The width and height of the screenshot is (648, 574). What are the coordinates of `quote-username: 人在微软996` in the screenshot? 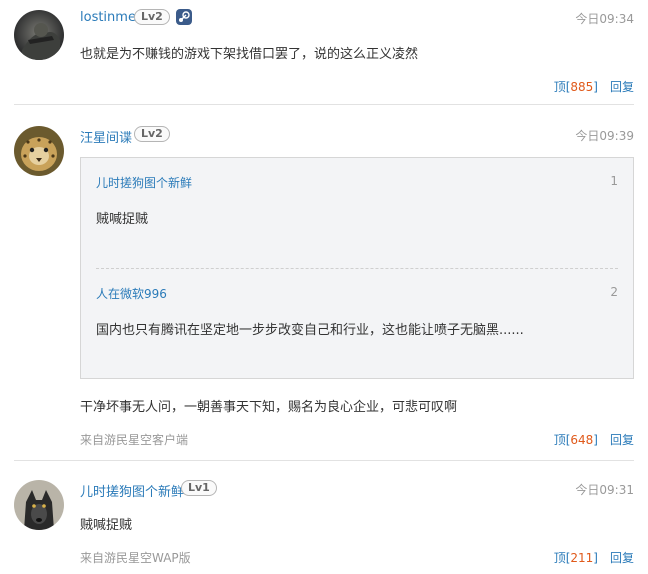 It's located at (131, 293).